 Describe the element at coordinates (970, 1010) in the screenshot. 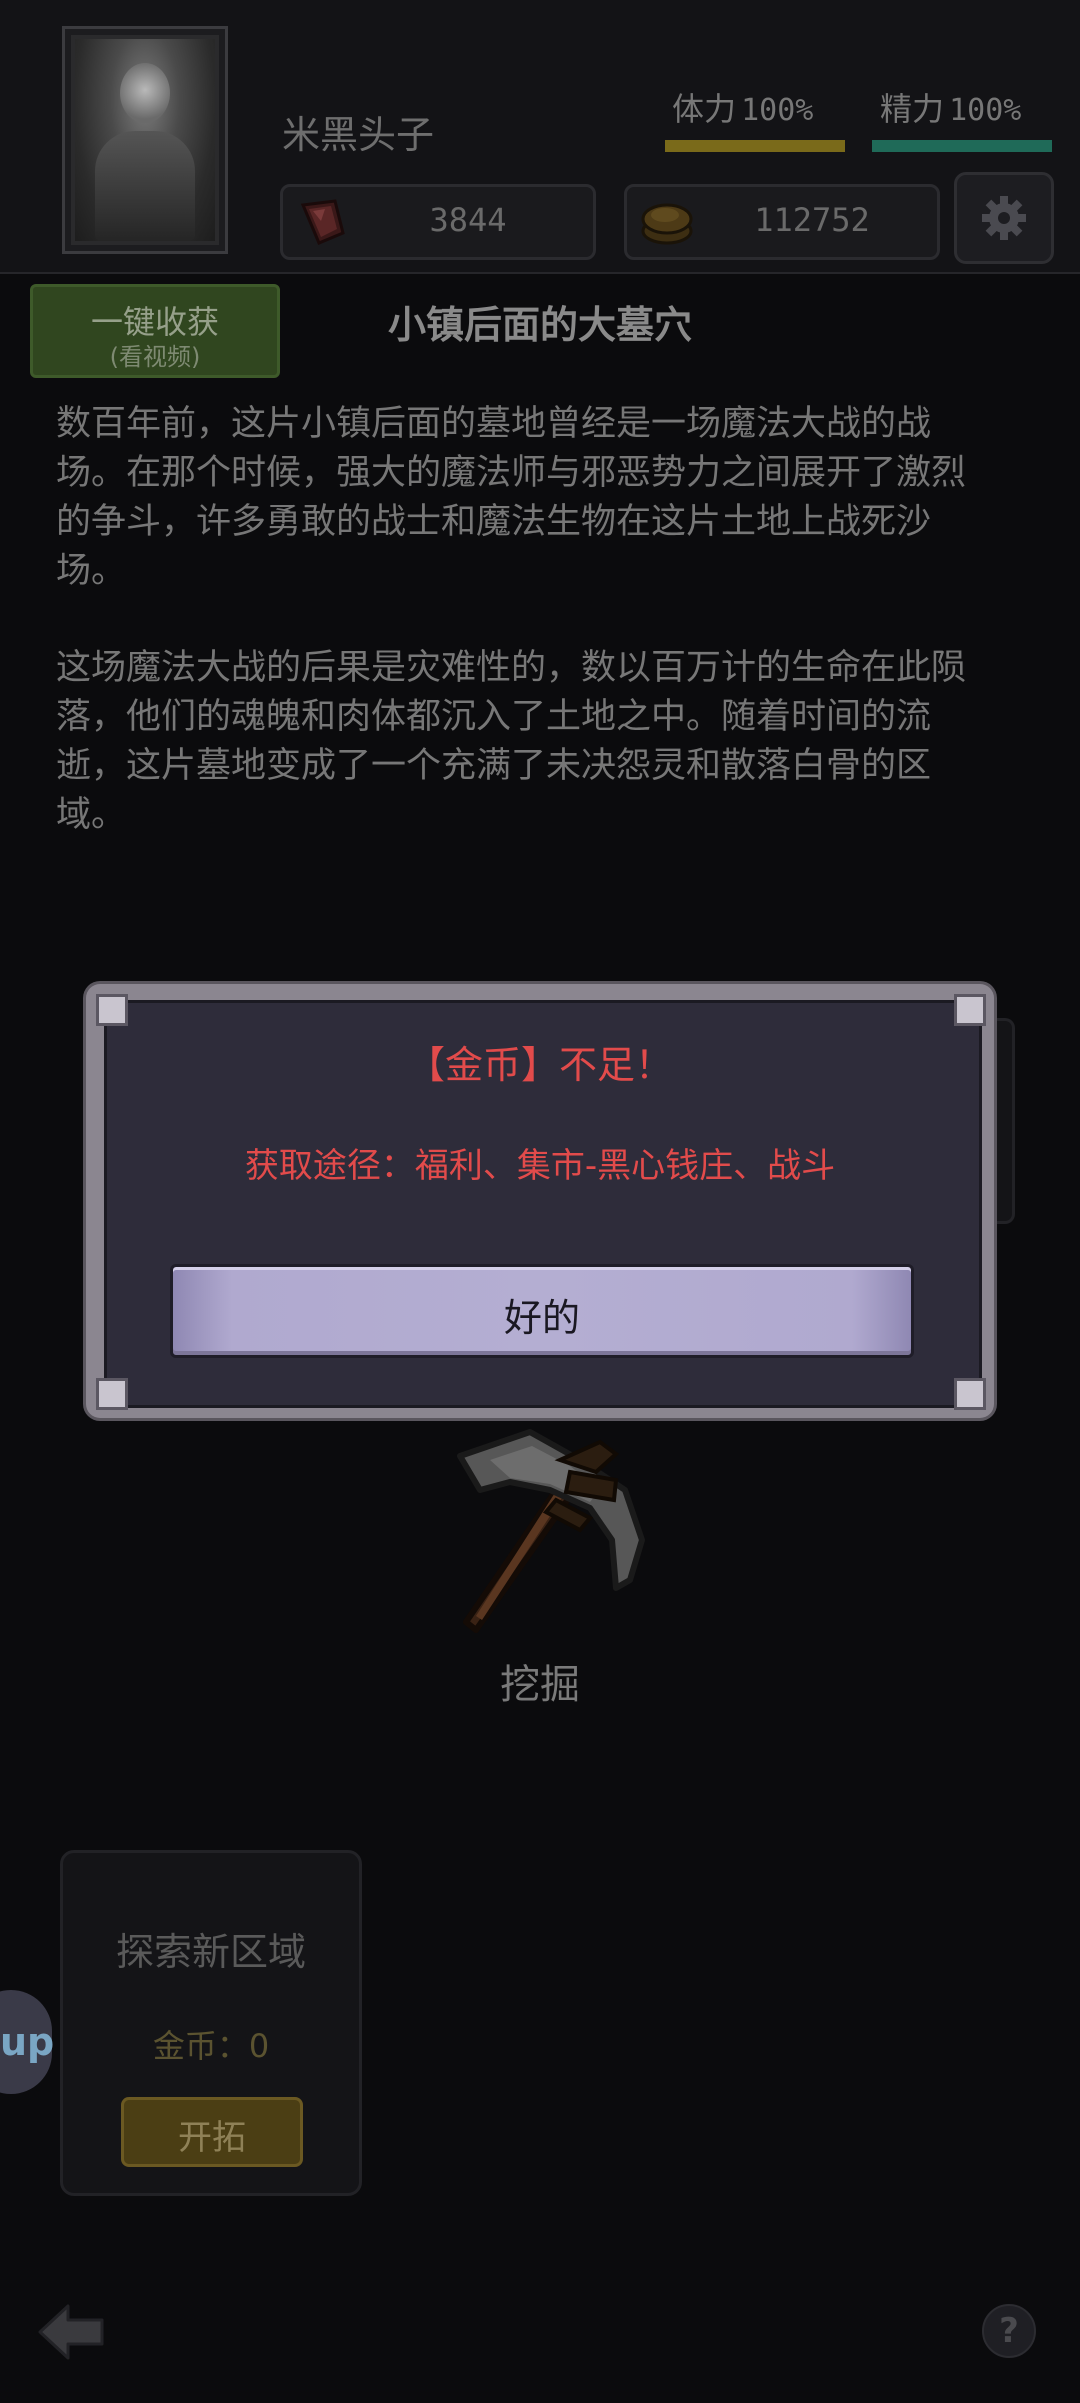

I see `dialog-corner-tr` at that location.